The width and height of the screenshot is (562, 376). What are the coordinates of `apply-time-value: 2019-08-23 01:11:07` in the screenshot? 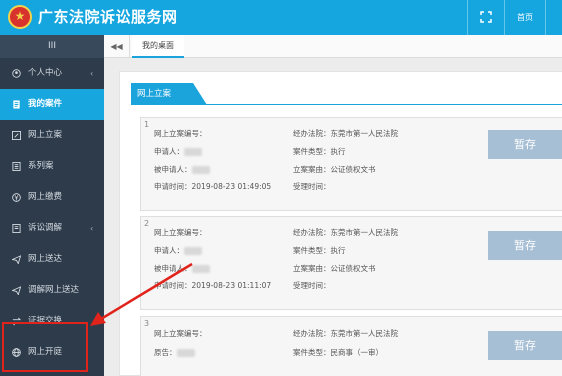 It's located at (231, 285).